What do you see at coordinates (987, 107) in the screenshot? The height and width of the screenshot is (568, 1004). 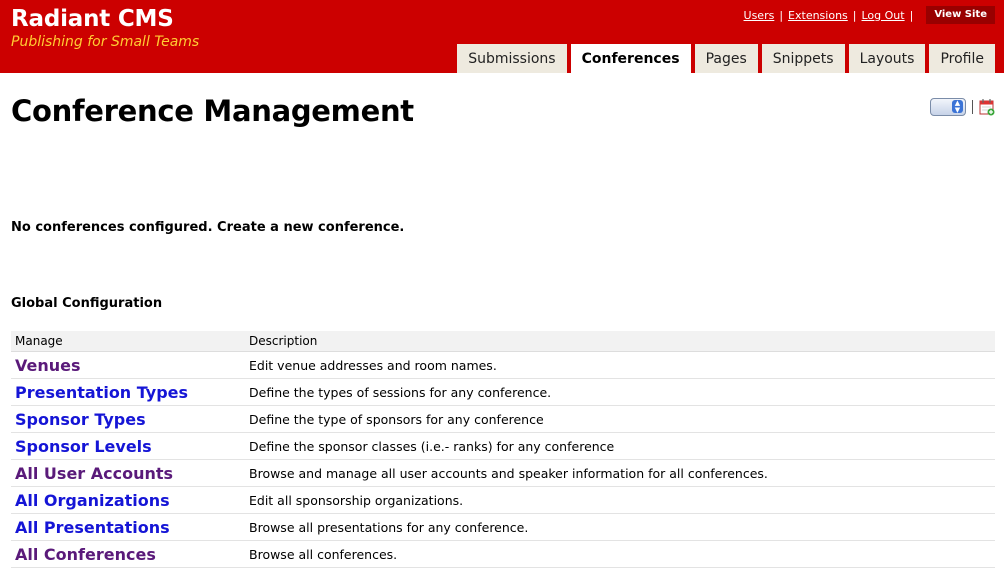 I see `calendar-add-icon` at bounding box center [987, 107].